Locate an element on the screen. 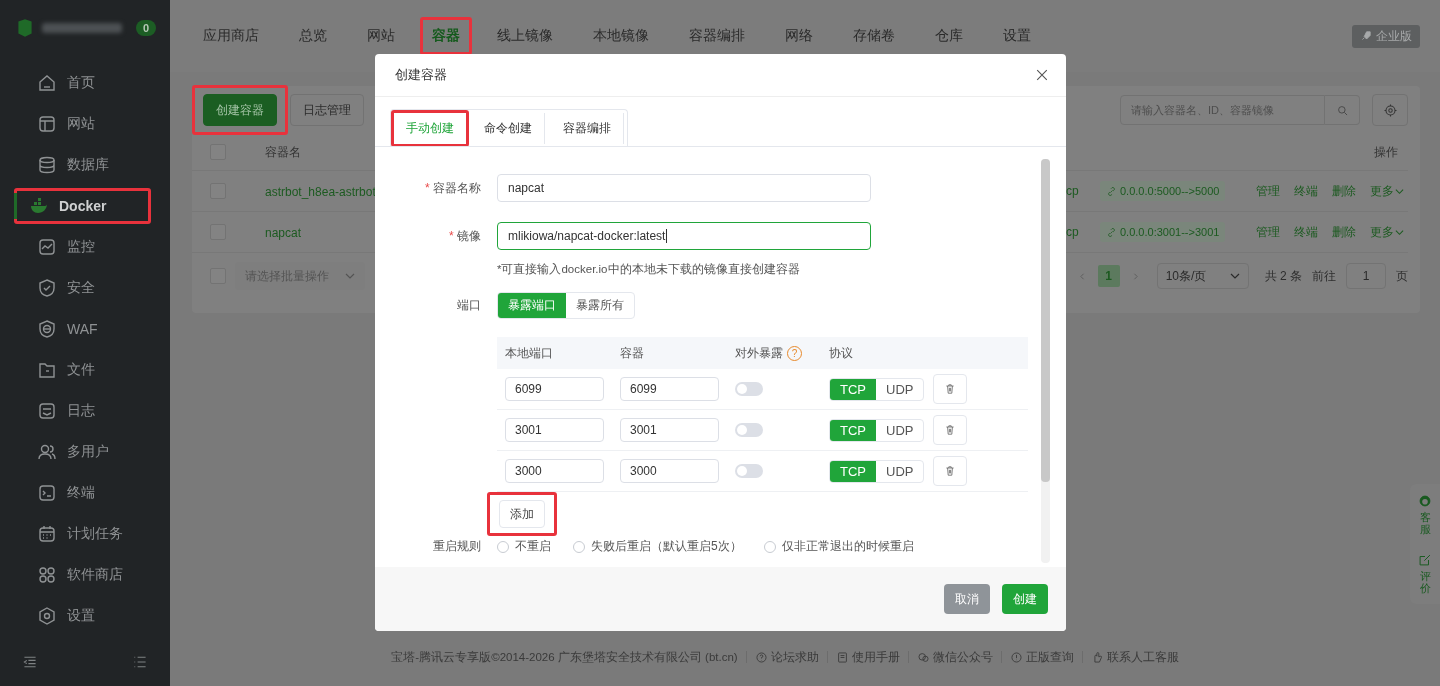  sidebar-item: 日志 is located at coordinates (82, 410).